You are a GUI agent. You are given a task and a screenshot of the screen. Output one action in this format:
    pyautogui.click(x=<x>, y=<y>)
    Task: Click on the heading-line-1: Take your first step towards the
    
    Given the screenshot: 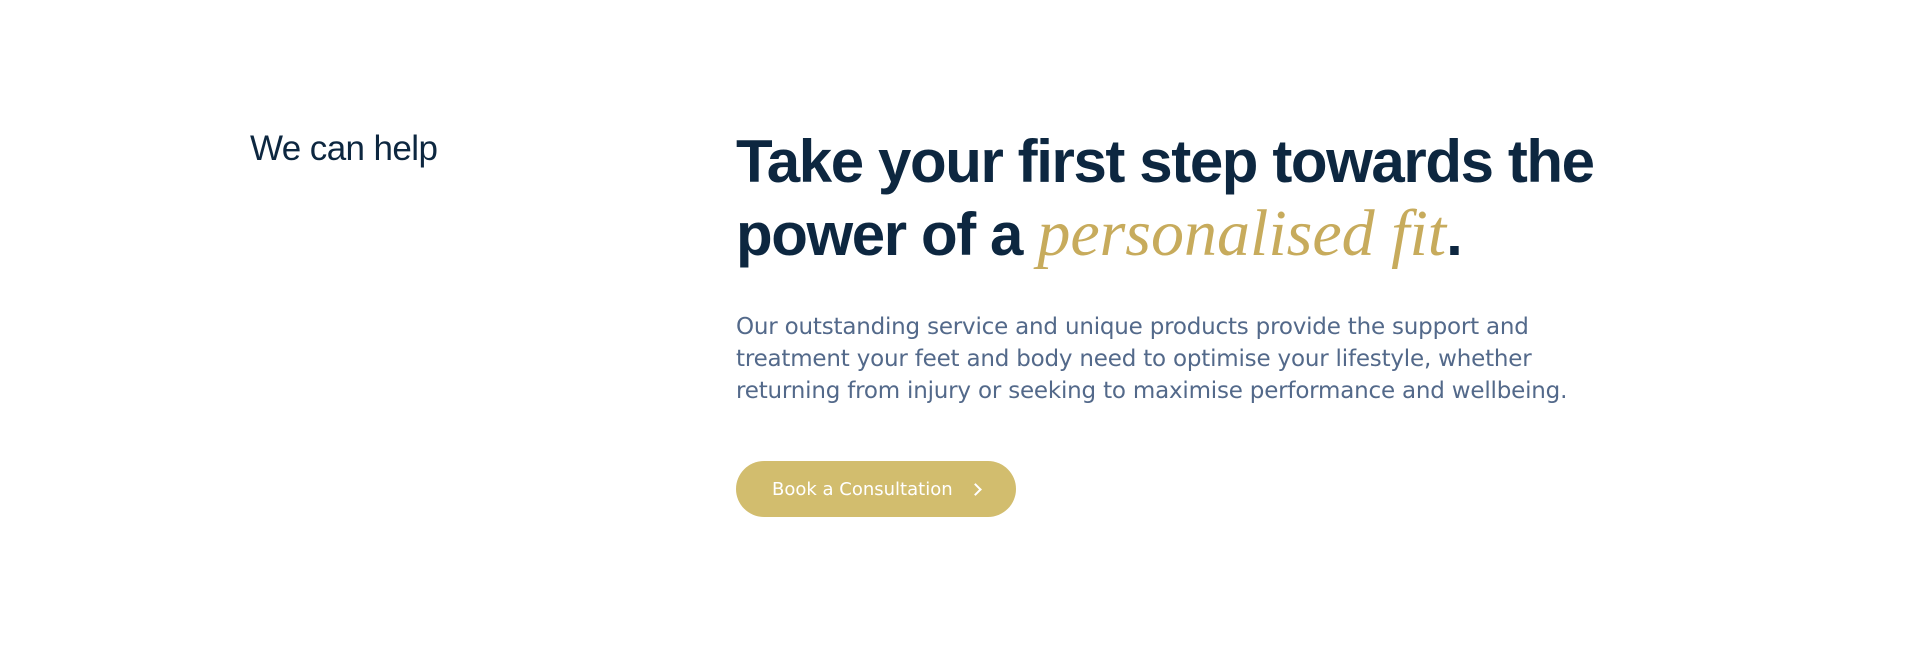 What is the action you would take?
    pyautogui.click(x=1165, y=161)
    